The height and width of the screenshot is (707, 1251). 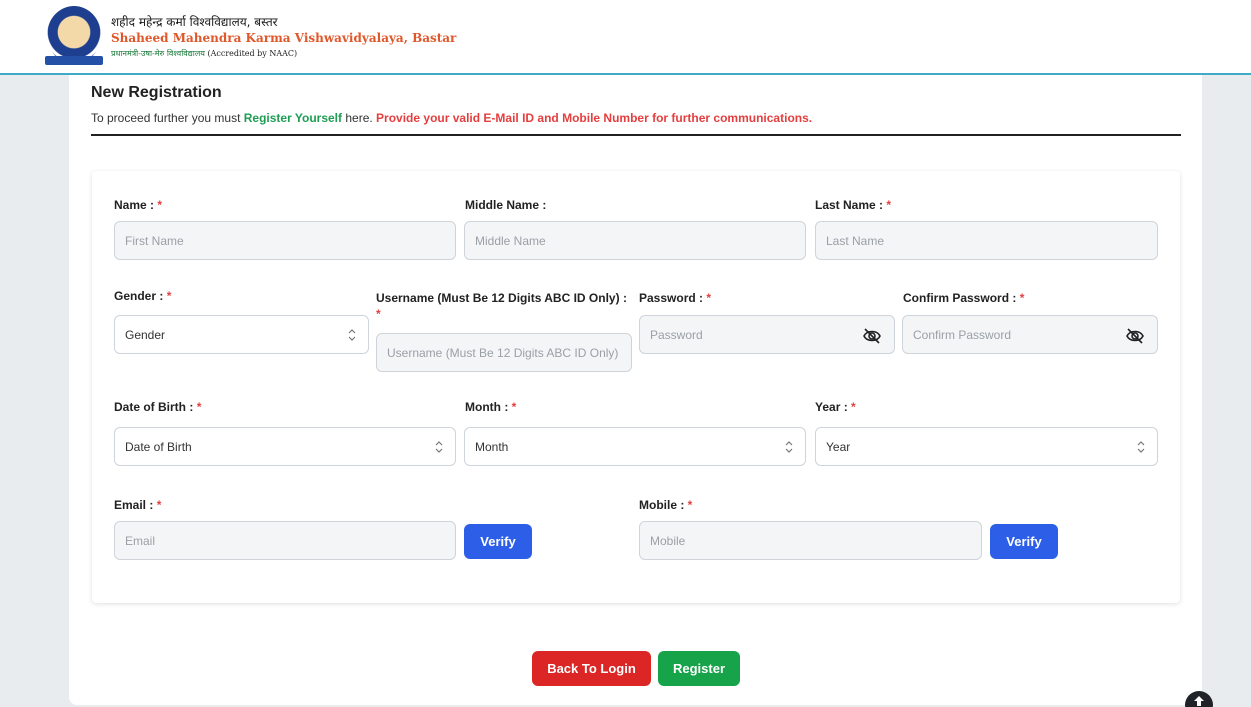 What do you see at coordinates (1199, 701) in the screenshot?
I see `arrow-up-icon` at bounding box center [1199, 701].